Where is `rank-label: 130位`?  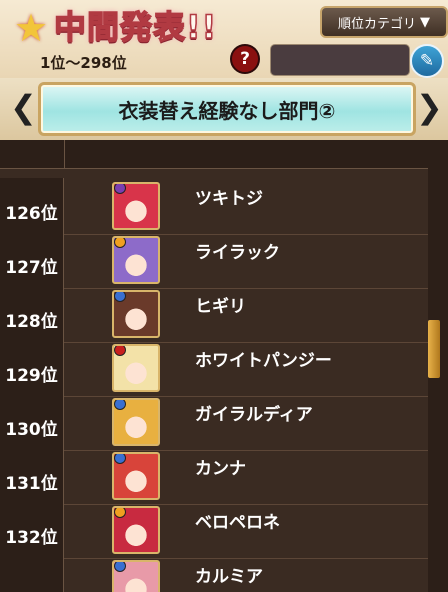 rank-label: 130位 is located at coordinates (31, 430).